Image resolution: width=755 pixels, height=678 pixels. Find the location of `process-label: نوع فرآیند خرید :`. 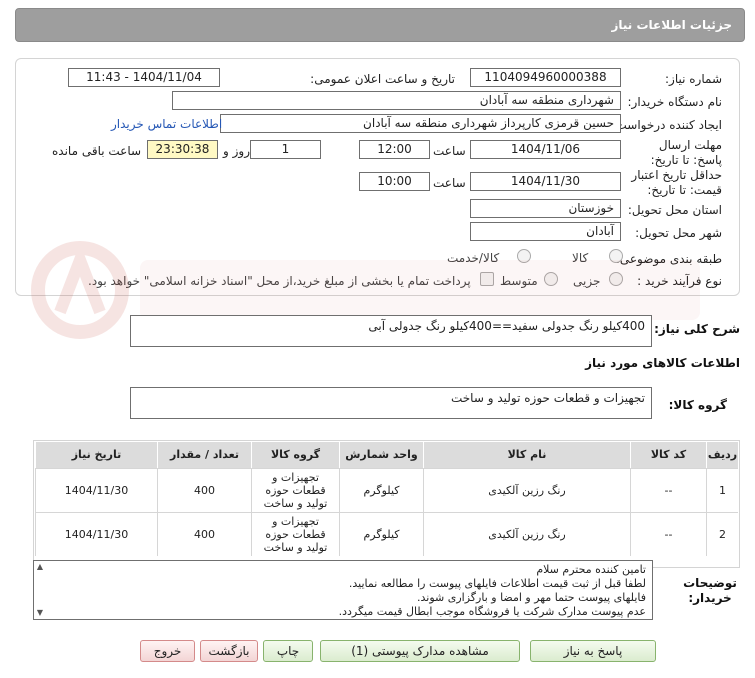

process-label: نوع فرآیند خرید : is located at coordinates (679, 281).